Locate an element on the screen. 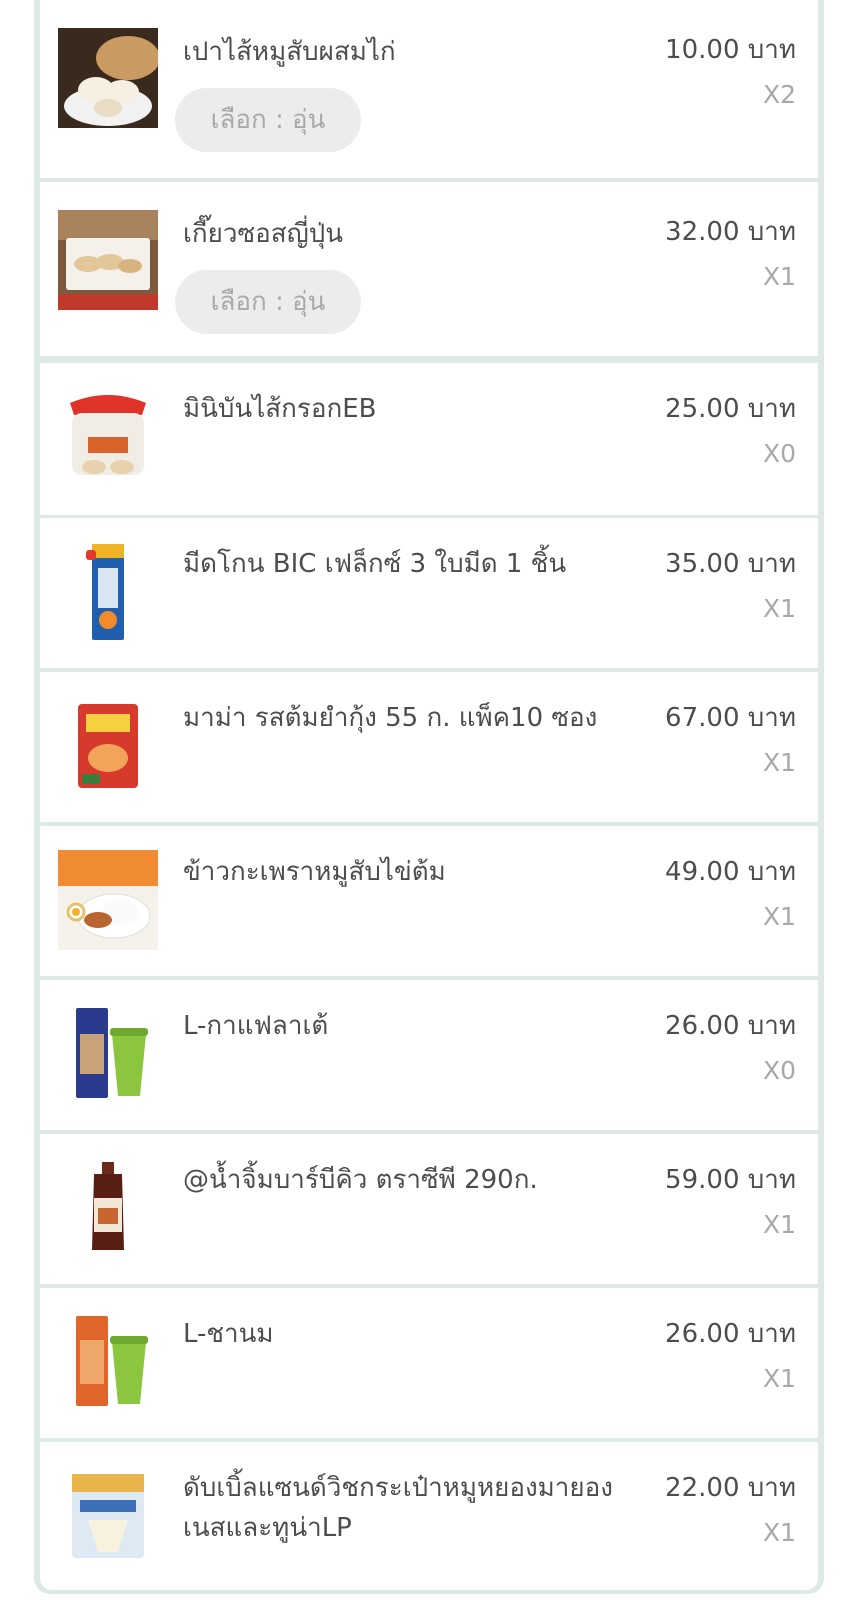 This screenshot has height=1600, width=857. item-price: 35.00 บาท is located at coordinates (730, 564).